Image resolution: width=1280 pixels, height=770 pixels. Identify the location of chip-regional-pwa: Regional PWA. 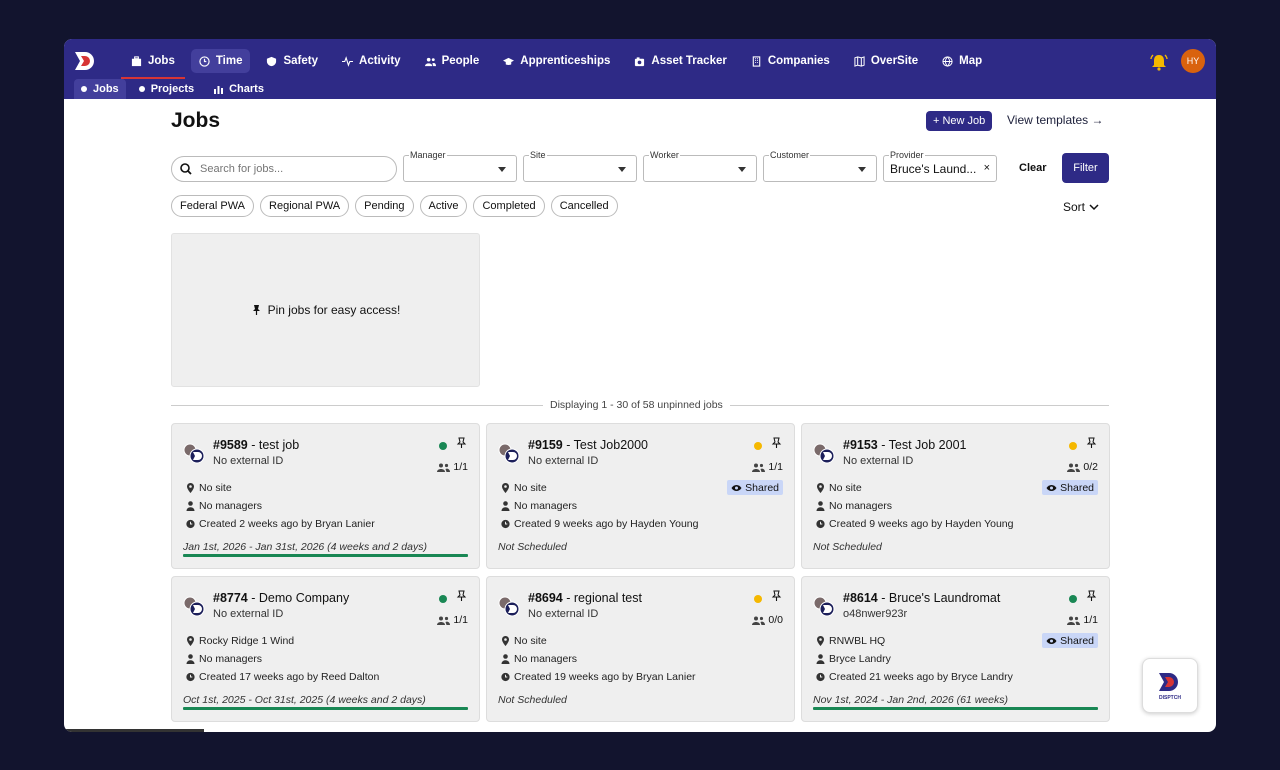
(305, 206).